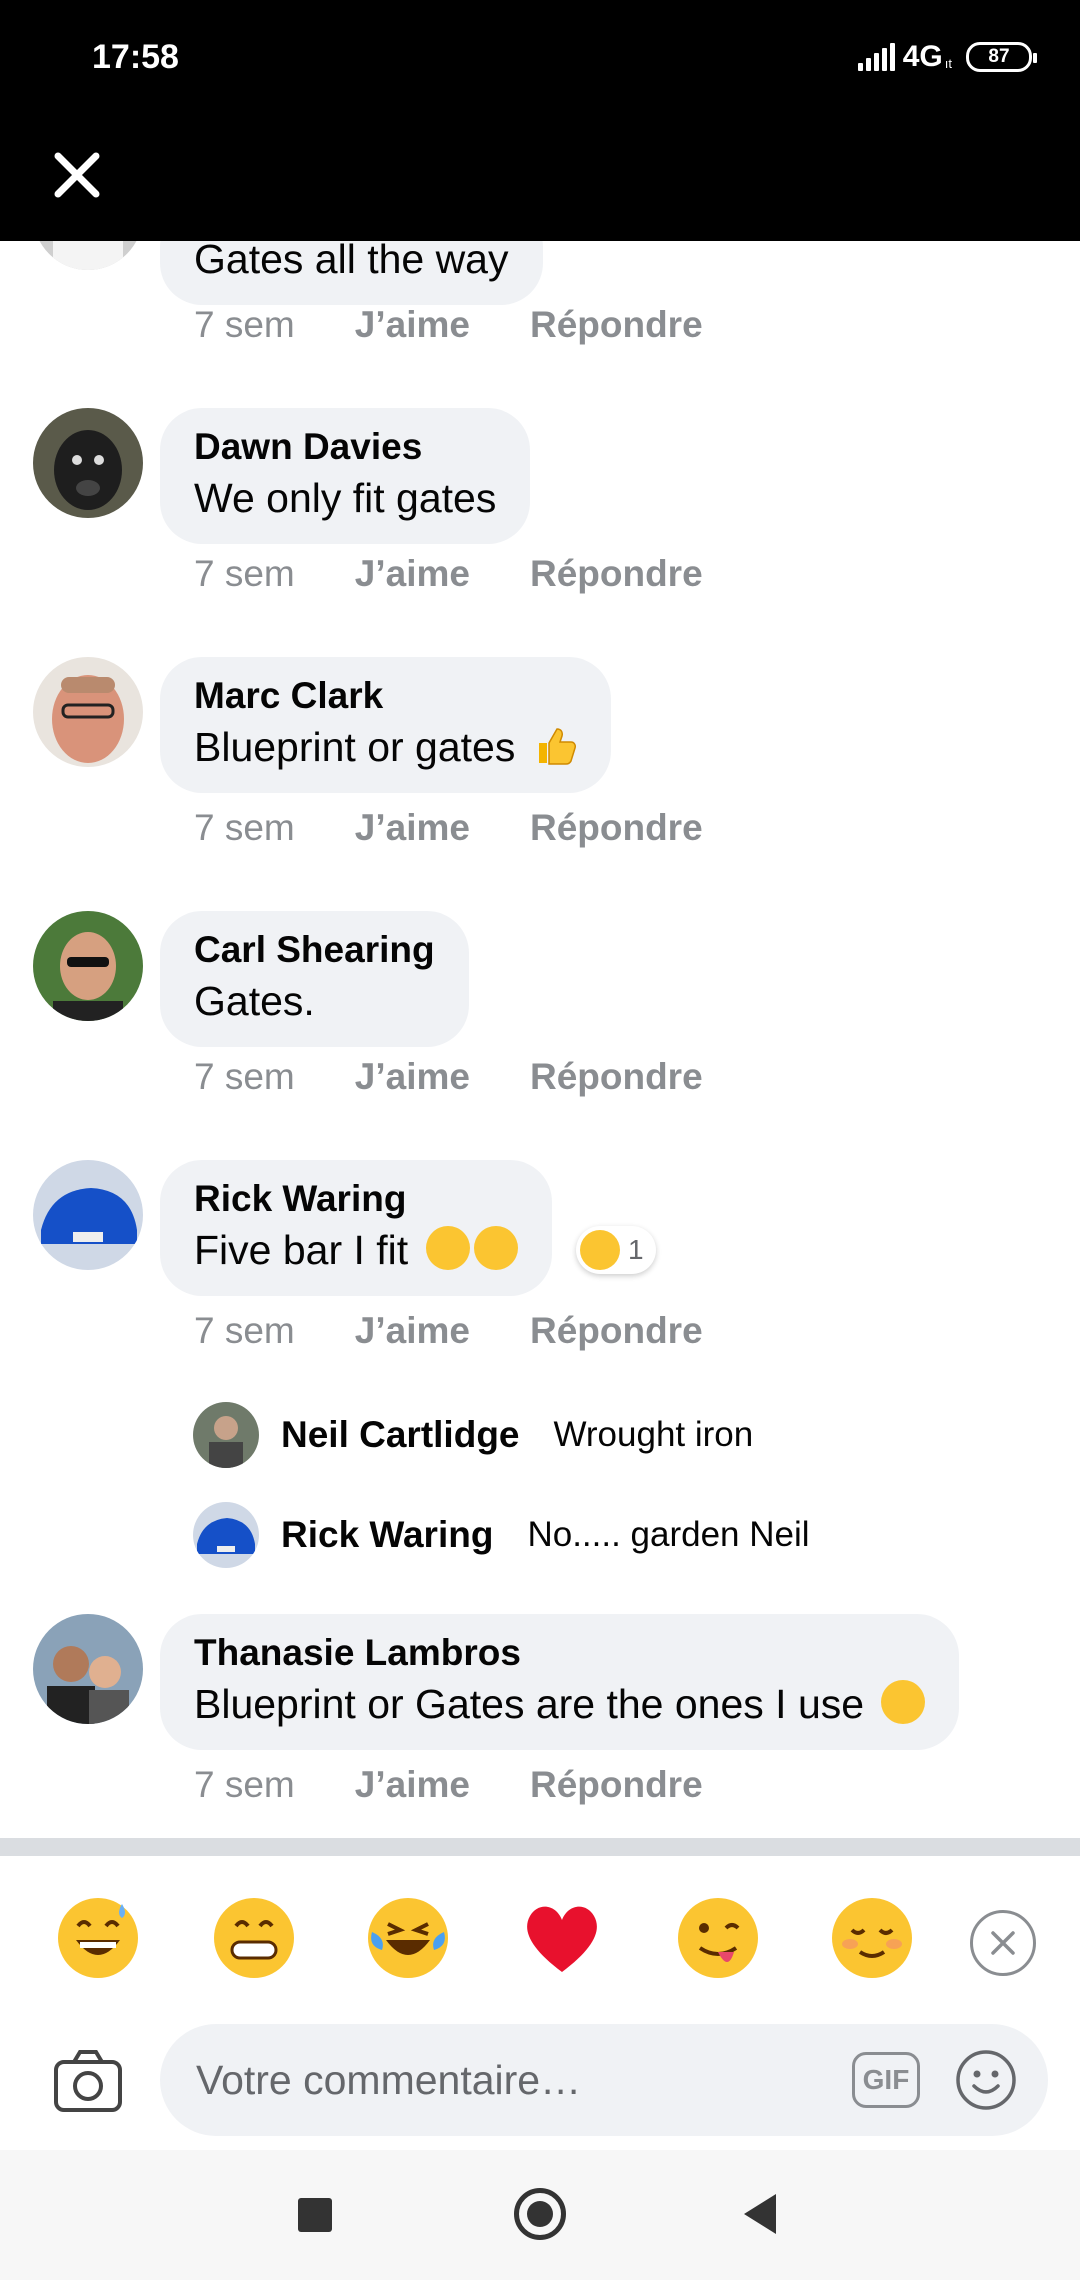 Image resolution: width=1080 pixels, height=2280 pixels. I want to click on comment-text-content: Blueprint or Gates are the ones I use, so click(529, 1704).